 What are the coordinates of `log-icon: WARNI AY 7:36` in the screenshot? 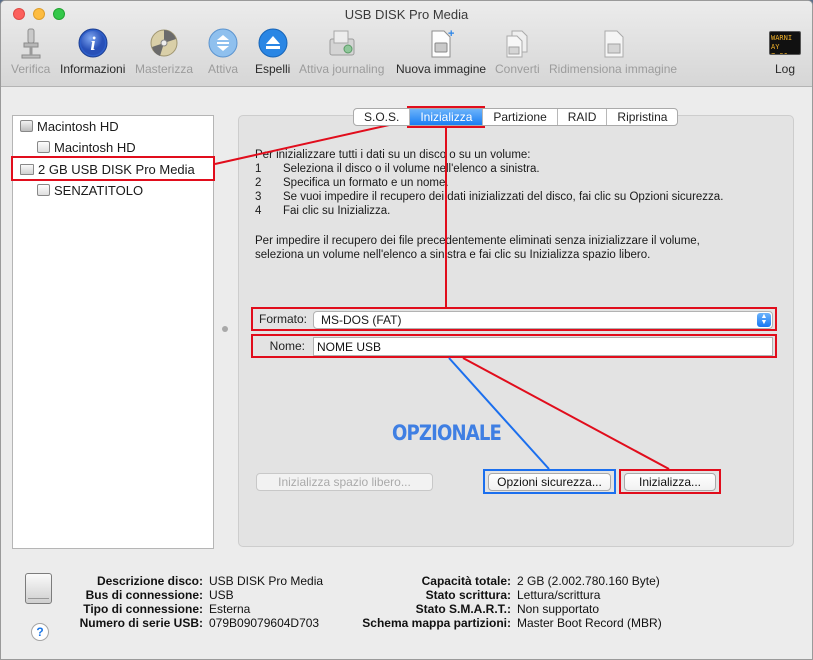 It's located at (785, 43).